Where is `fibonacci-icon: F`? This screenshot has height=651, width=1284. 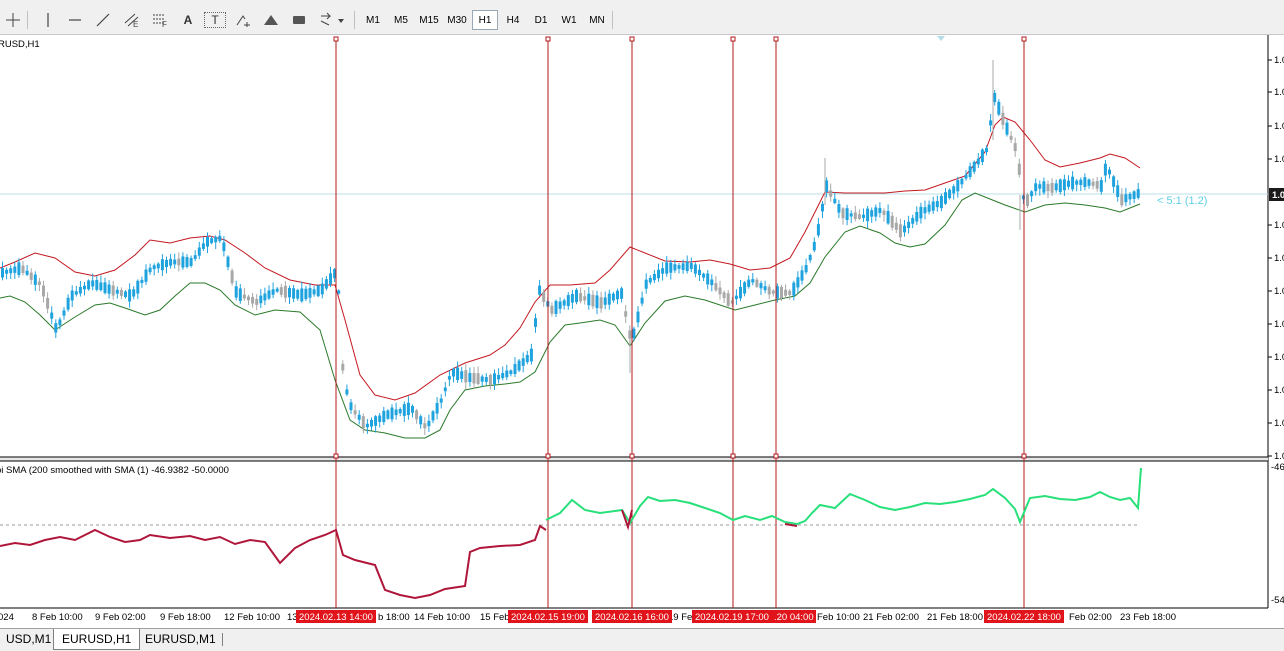
fibonacci-icon: F is located at coordinates (160, 20).